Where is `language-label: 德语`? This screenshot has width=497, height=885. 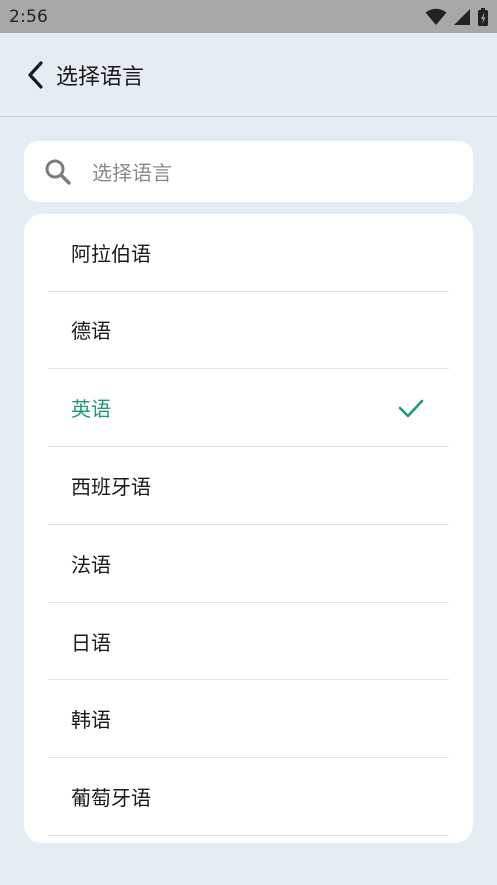
language-label: 德语 is located at coordinates (91, 331).